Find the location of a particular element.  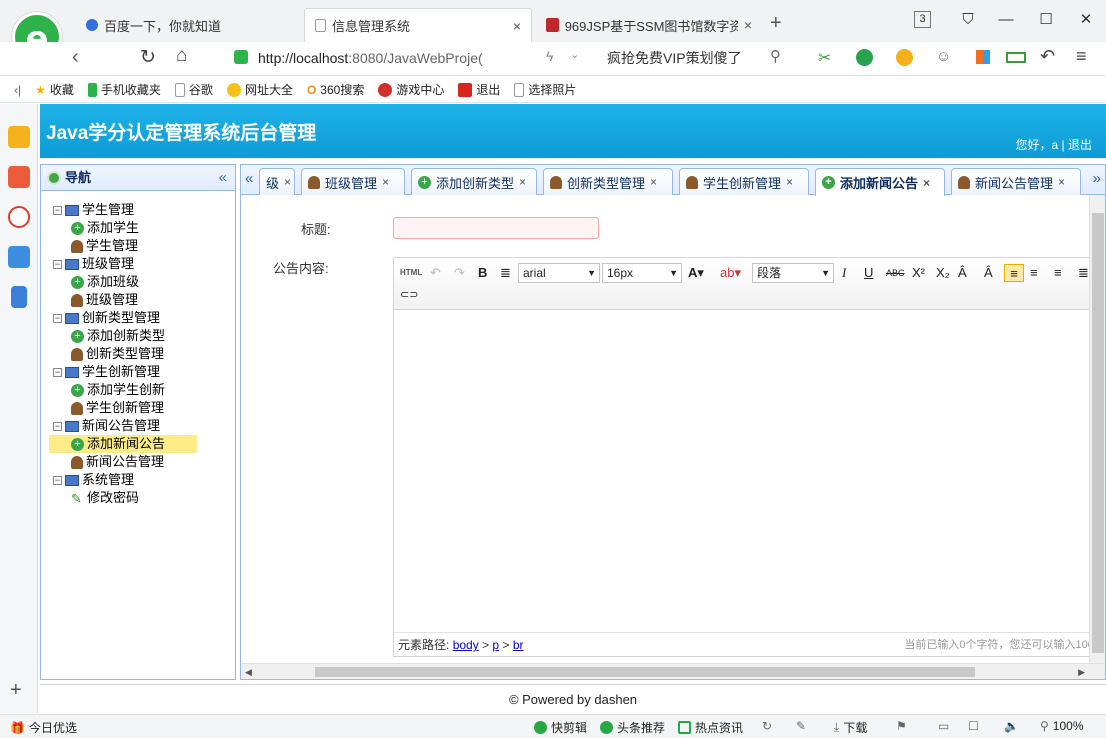

nav-item: + 添加学生创新 is located at coordinates (118, 390).